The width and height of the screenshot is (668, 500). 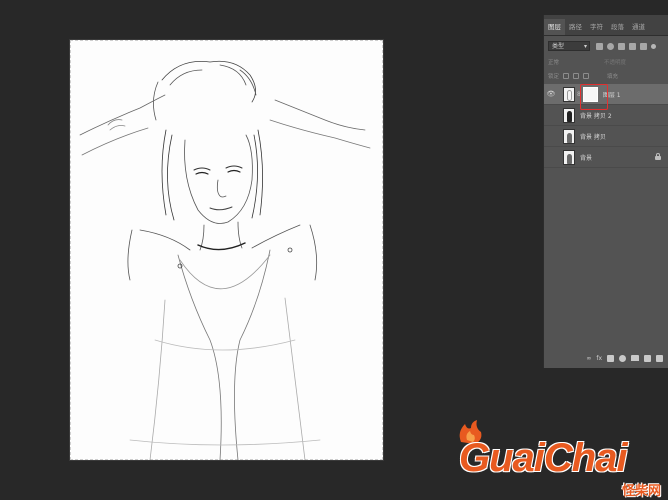 What do you see at coordinates (586, 158) in the screenshot?
I see `layer-name: 背景` at bounding box center [586, 158].